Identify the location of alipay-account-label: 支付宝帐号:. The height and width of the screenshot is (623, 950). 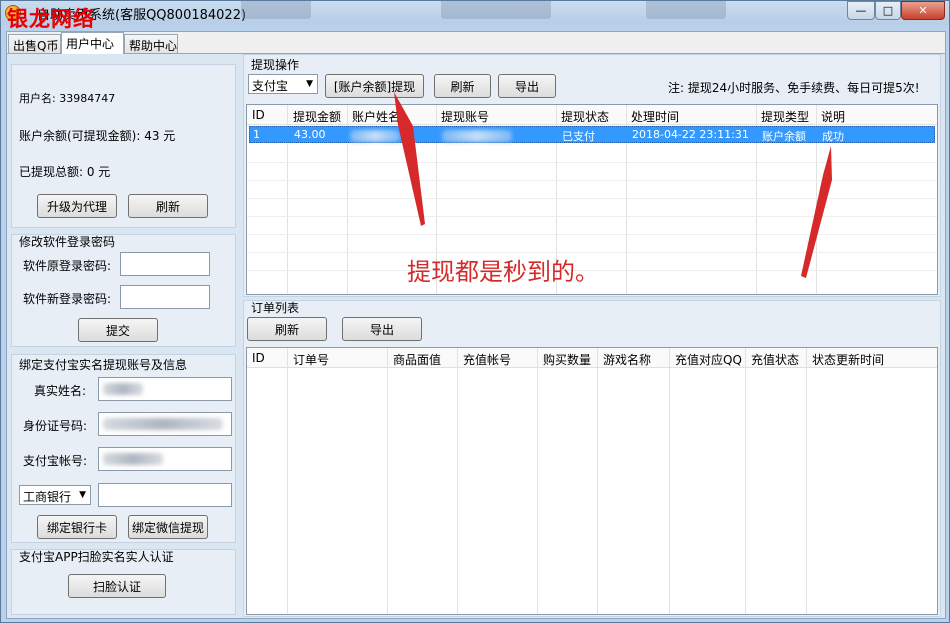
(55, 461).